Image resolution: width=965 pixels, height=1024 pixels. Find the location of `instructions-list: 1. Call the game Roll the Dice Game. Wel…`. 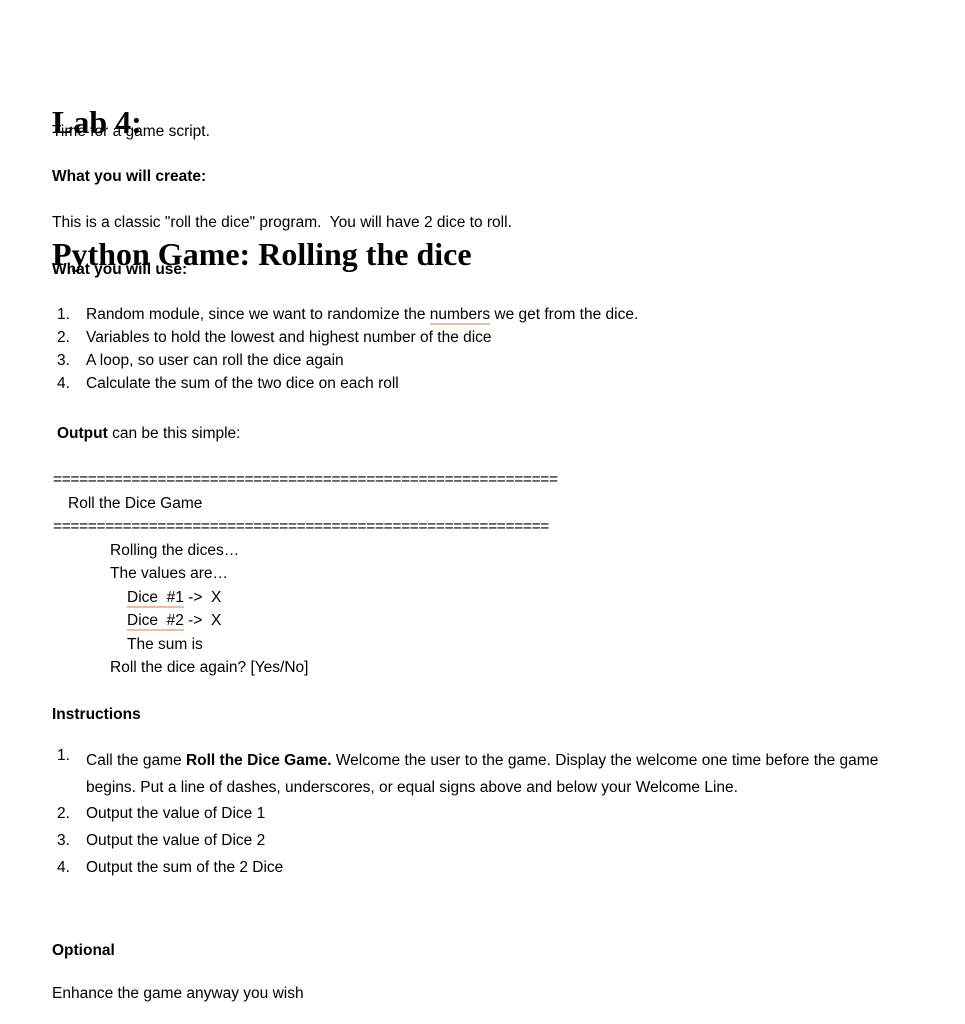

instructions-list: 1. Call the game Roll the Dice Game. Wel… is located at coordinates (482, 814).